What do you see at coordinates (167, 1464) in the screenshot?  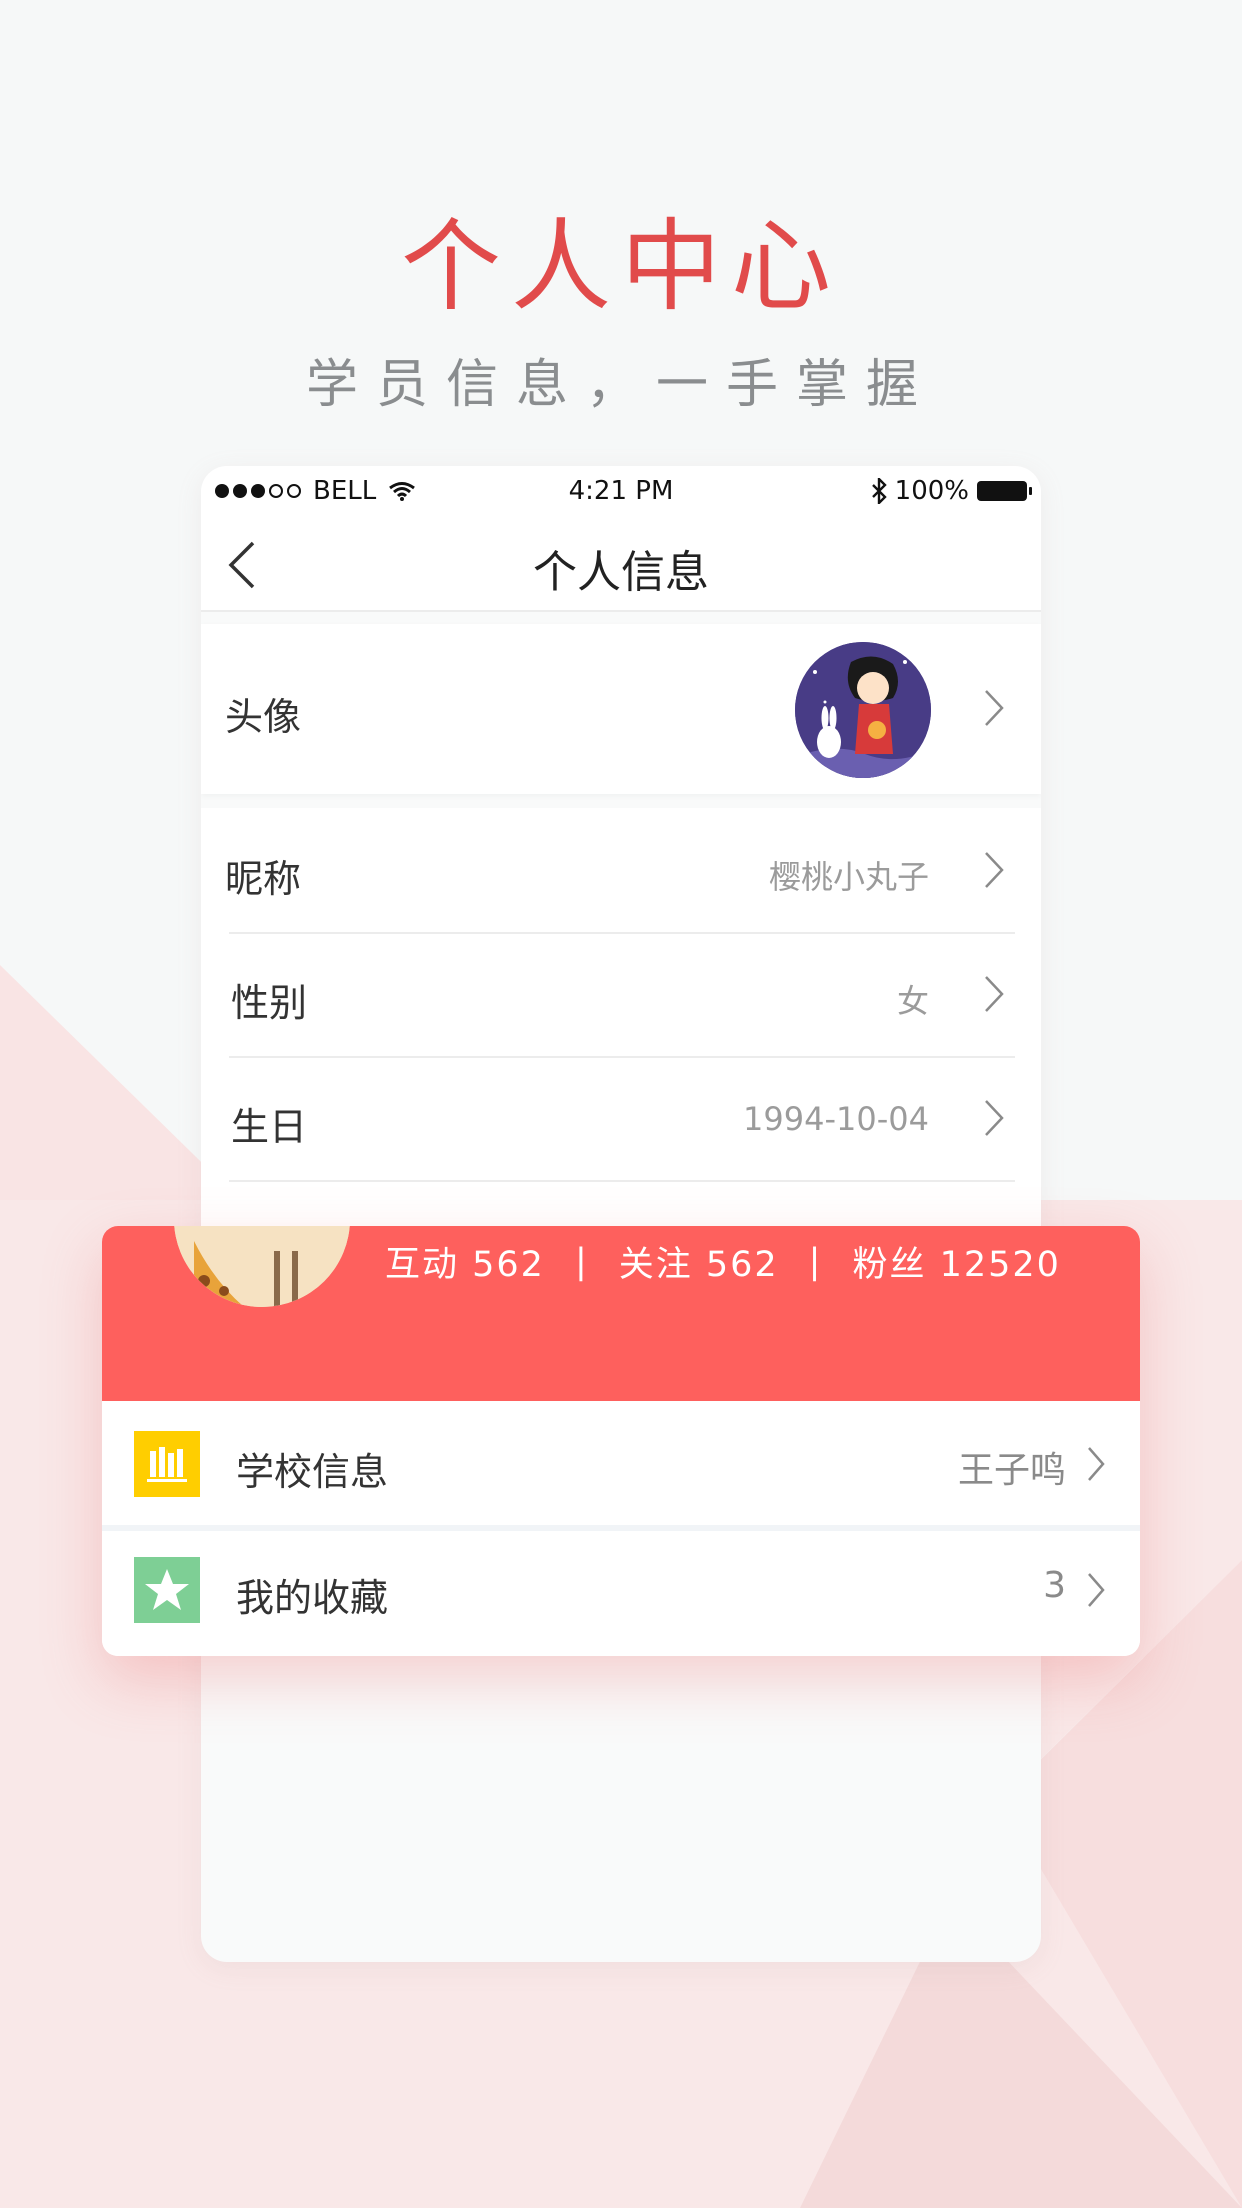 I see `books-icon` at bounding box center [167, 1464].